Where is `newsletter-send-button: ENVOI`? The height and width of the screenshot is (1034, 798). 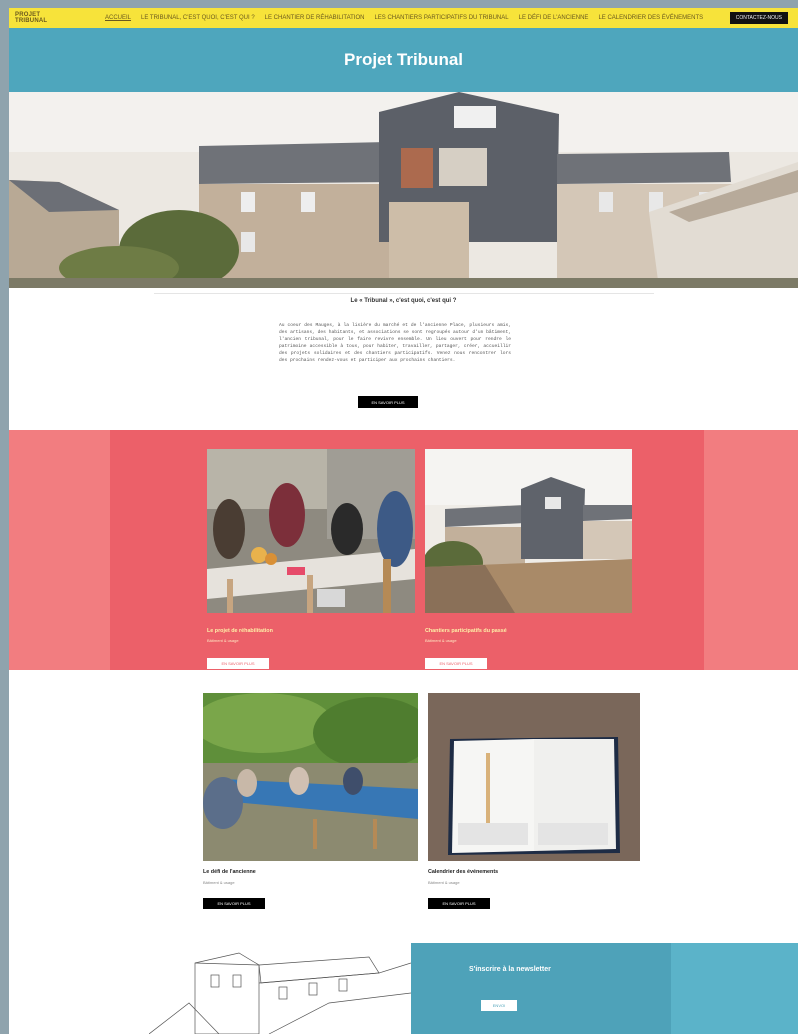
newsletter-send-button: ENVOI is located at coordinates (499, 1005).